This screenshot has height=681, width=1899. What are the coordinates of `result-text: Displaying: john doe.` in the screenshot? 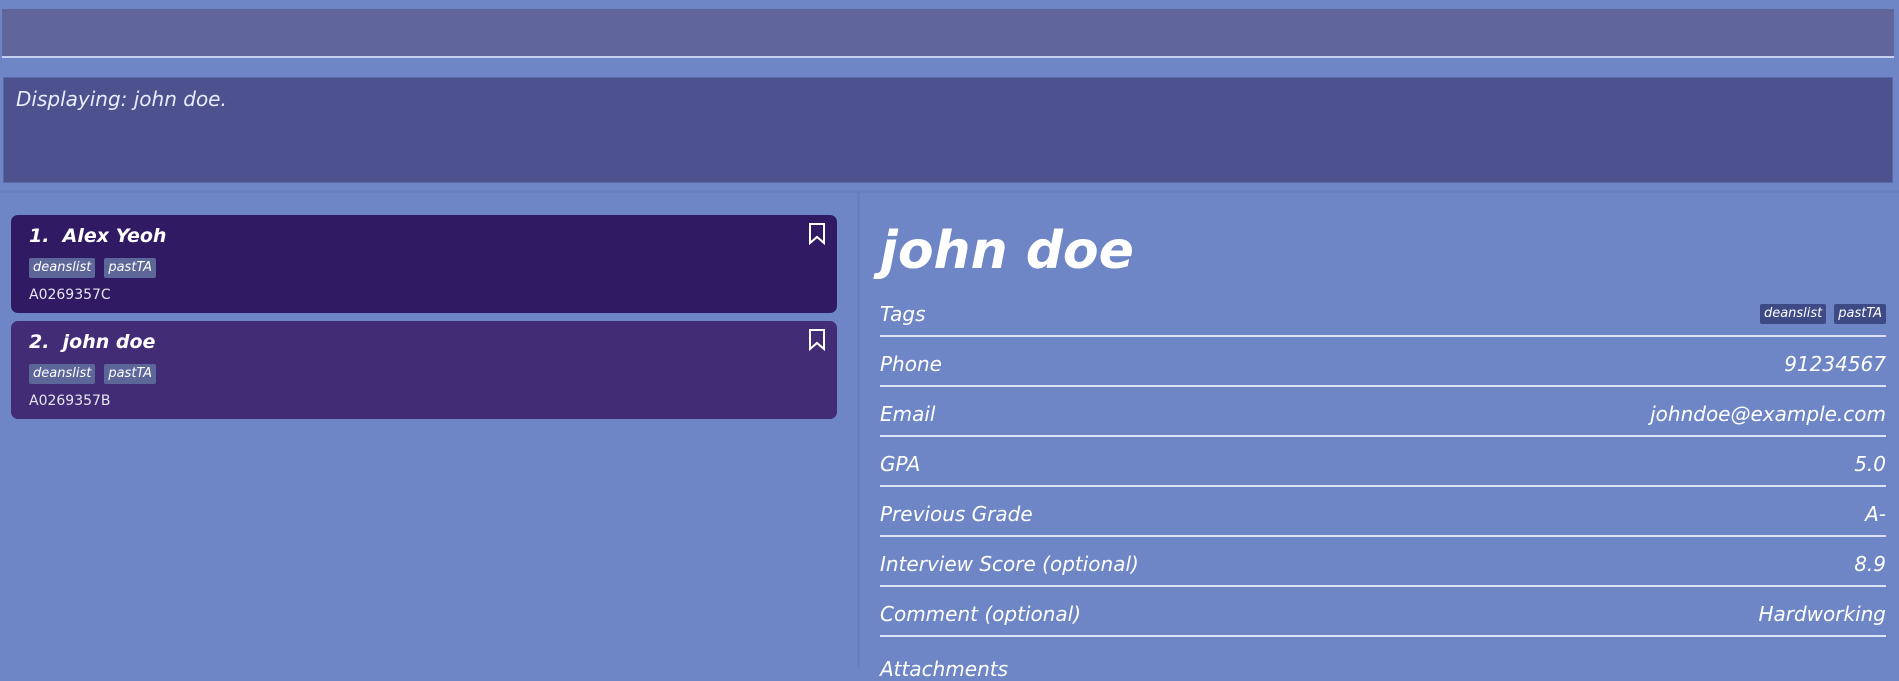 It's located at (121, 99).